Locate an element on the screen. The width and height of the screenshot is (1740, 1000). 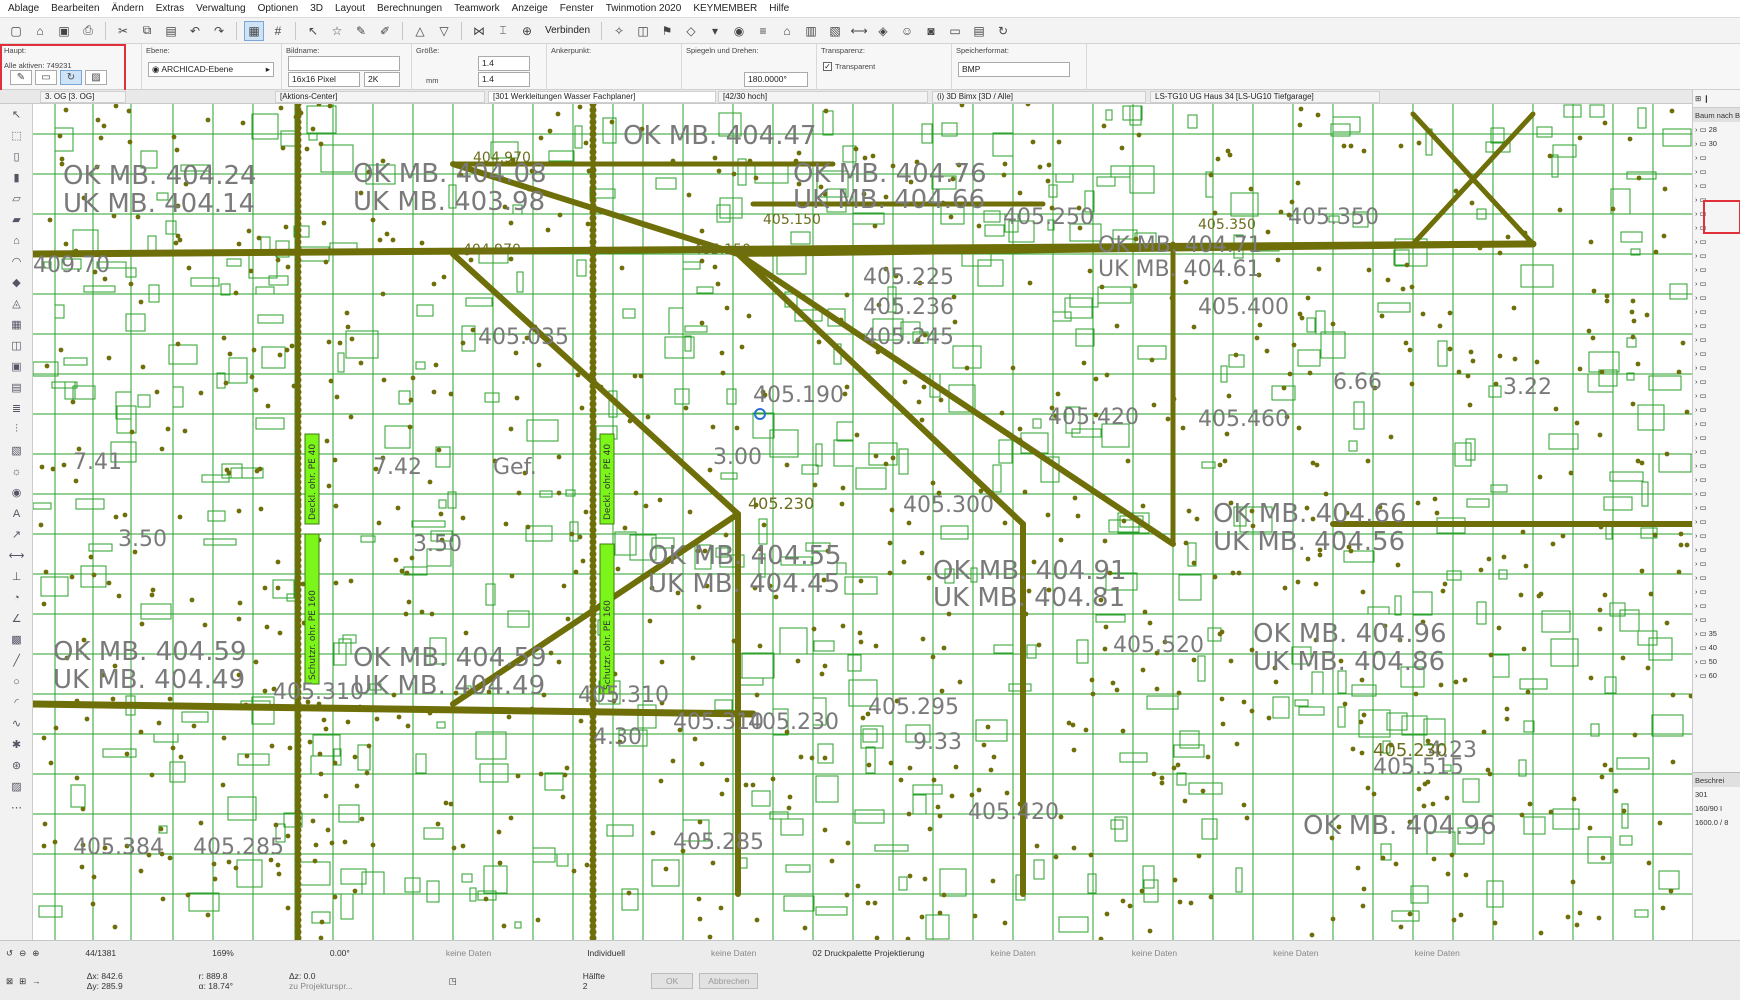
undo-icon: ↶ is located at coordinates (195, 31).